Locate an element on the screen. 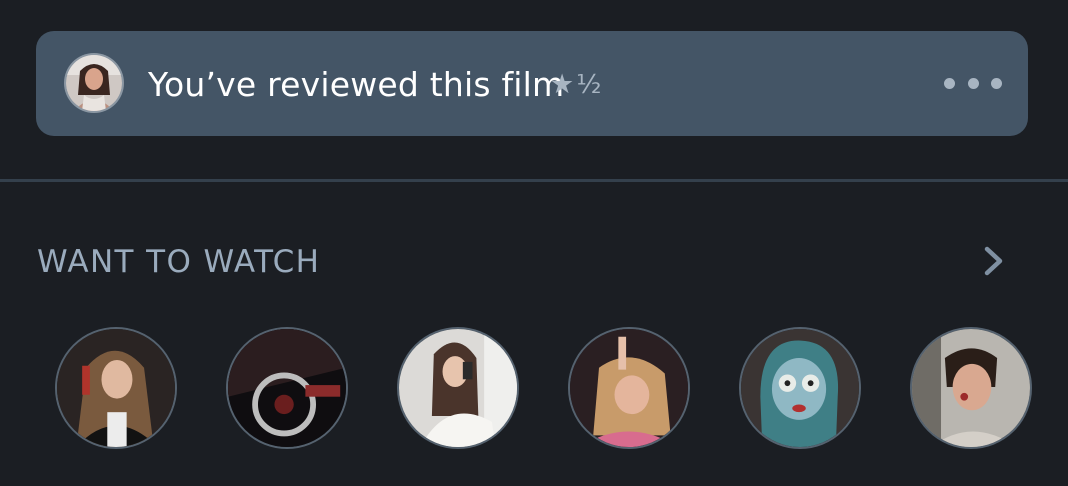 The height and width of the screenshot is (486, 1068). want-to-watch-heading: WANT TO WATCH is located at coordinates (178, 262).